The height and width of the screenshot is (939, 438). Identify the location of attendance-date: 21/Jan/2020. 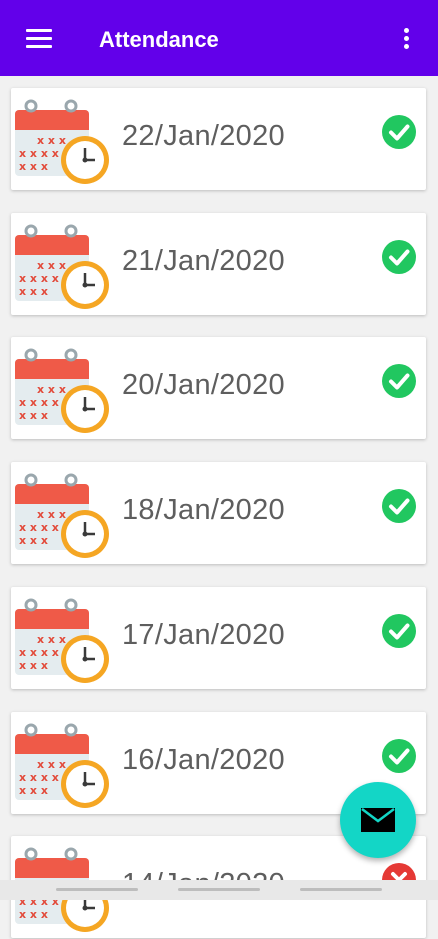
(203, 260).